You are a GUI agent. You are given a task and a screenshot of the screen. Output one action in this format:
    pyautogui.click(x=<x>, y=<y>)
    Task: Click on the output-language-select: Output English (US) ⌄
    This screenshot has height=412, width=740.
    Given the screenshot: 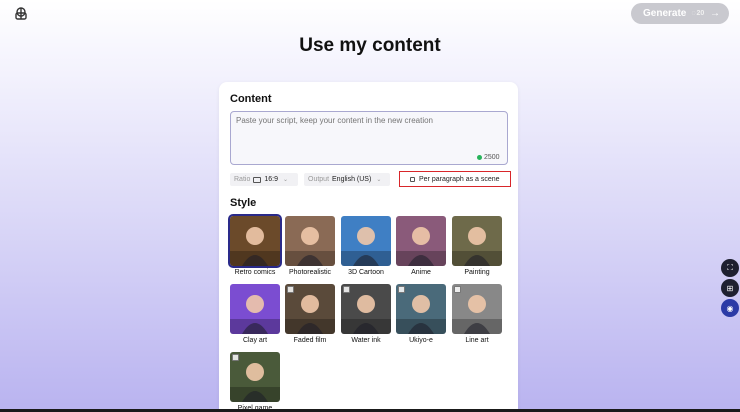 What is the action you would take?
    pyautogui.click(x=347, y=179)
    